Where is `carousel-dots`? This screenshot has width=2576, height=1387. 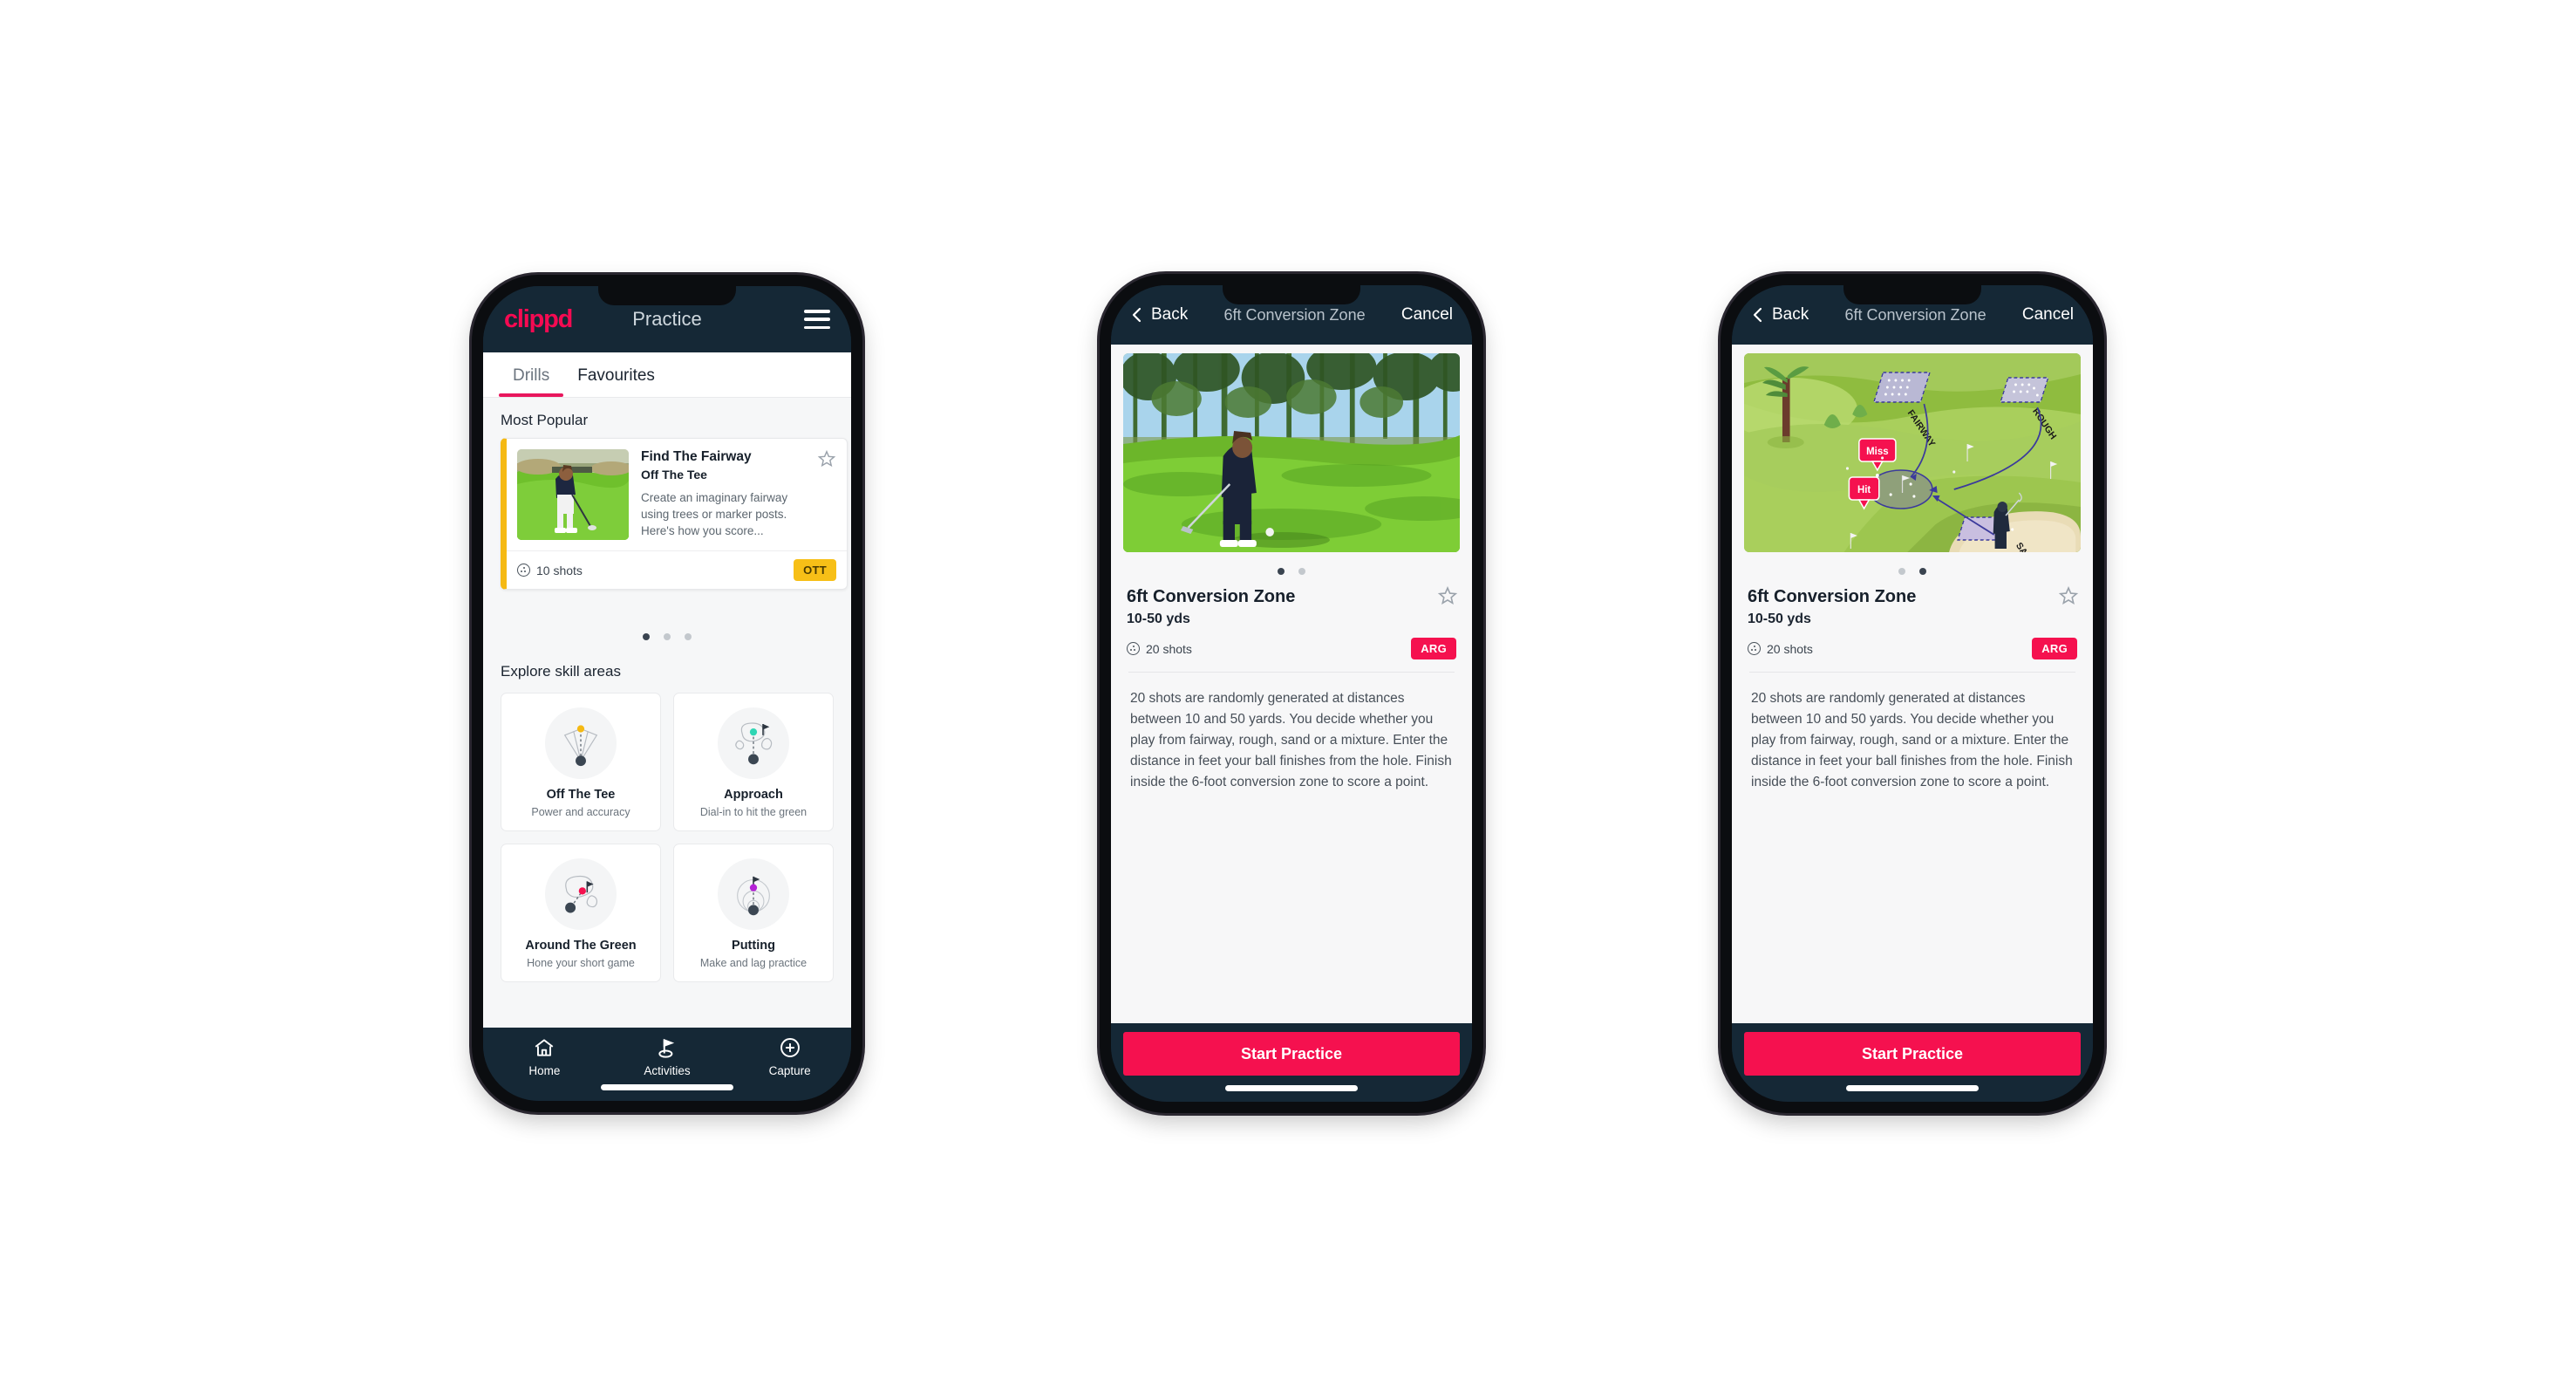 carousel-dots is located at coordinates (667, 633).